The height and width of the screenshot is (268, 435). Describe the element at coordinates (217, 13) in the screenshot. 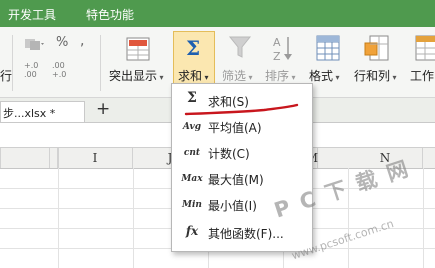

I see `menu-bar: 开发工具 特色功能` at that location.